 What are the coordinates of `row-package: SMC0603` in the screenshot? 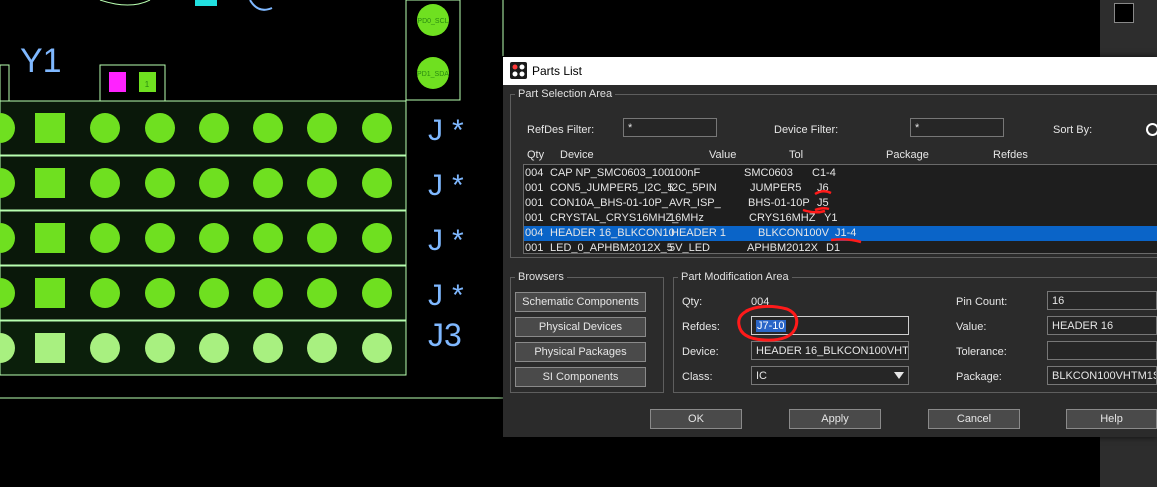 It's located at (768, 173).